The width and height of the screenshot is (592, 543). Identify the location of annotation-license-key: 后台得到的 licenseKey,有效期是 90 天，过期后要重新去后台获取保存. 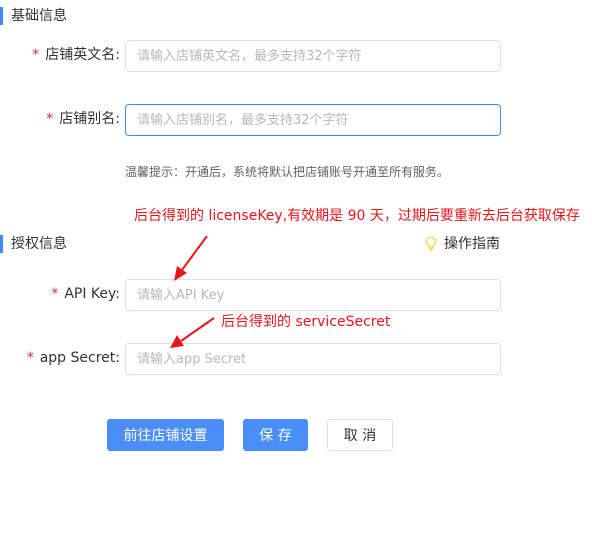
(357, 216).